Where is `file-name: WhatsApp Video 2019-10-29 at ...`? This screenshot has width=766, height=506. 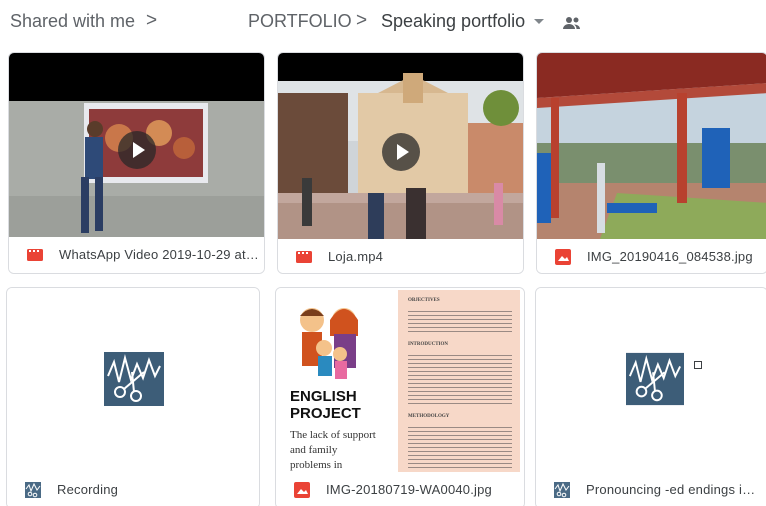
file-name: WhatsApp Video 2019-10-29 at ... is located at coordinates (159, 254).